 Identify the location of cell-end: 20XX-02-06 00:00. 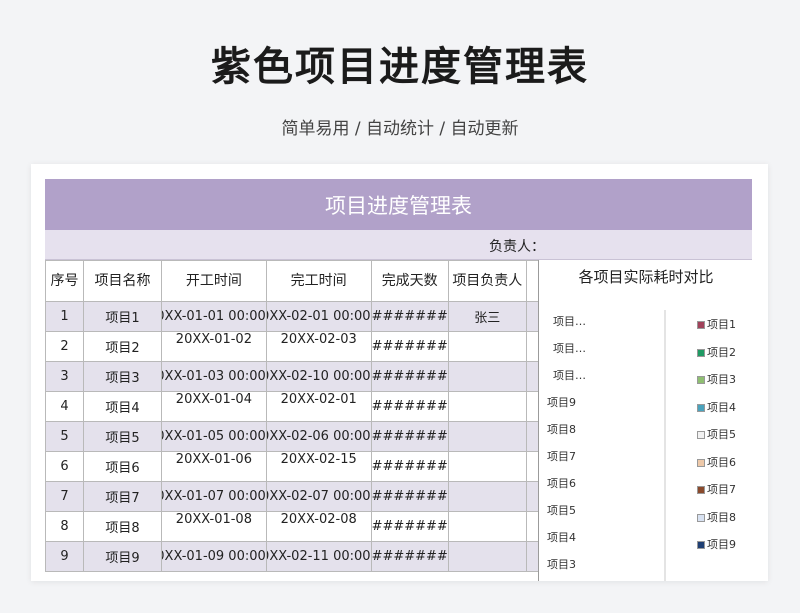
(318, 436).